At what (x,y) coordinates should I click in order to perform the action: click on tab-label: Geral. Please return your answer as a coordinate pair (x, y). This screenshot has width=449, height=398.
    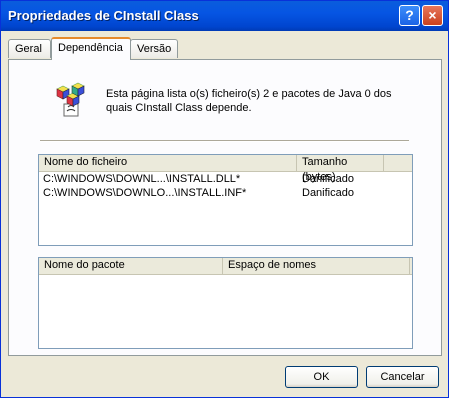
    Looking at the image, I should click on (28, 49).